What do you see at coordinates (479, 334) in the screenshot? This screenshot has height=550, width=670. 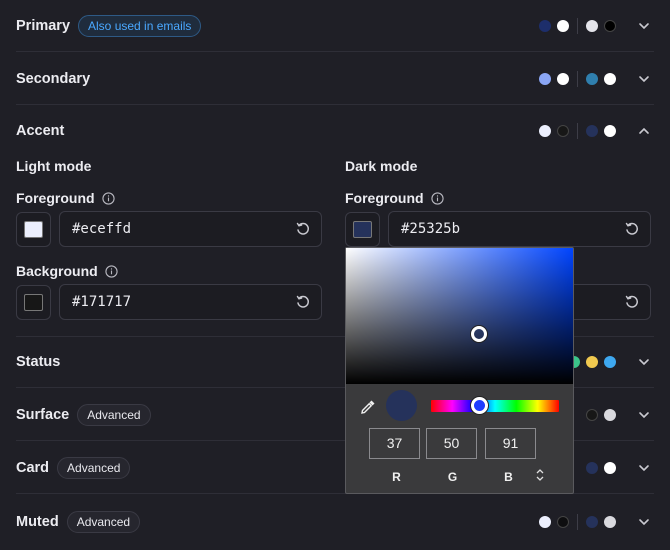 I see `saturation-handle` at bounding box center [479, 334].